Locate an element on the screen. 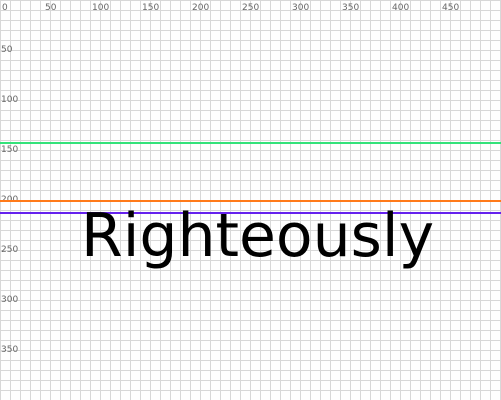 This screenshot has width=501, height=400. x-tick-label-250: 250 is located at coordinates (250, 8).